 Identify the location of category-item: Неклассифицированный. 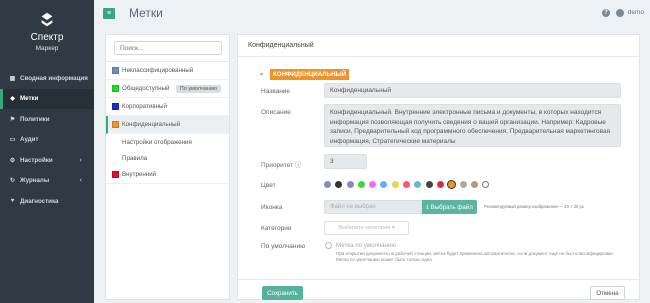
(167, 71).